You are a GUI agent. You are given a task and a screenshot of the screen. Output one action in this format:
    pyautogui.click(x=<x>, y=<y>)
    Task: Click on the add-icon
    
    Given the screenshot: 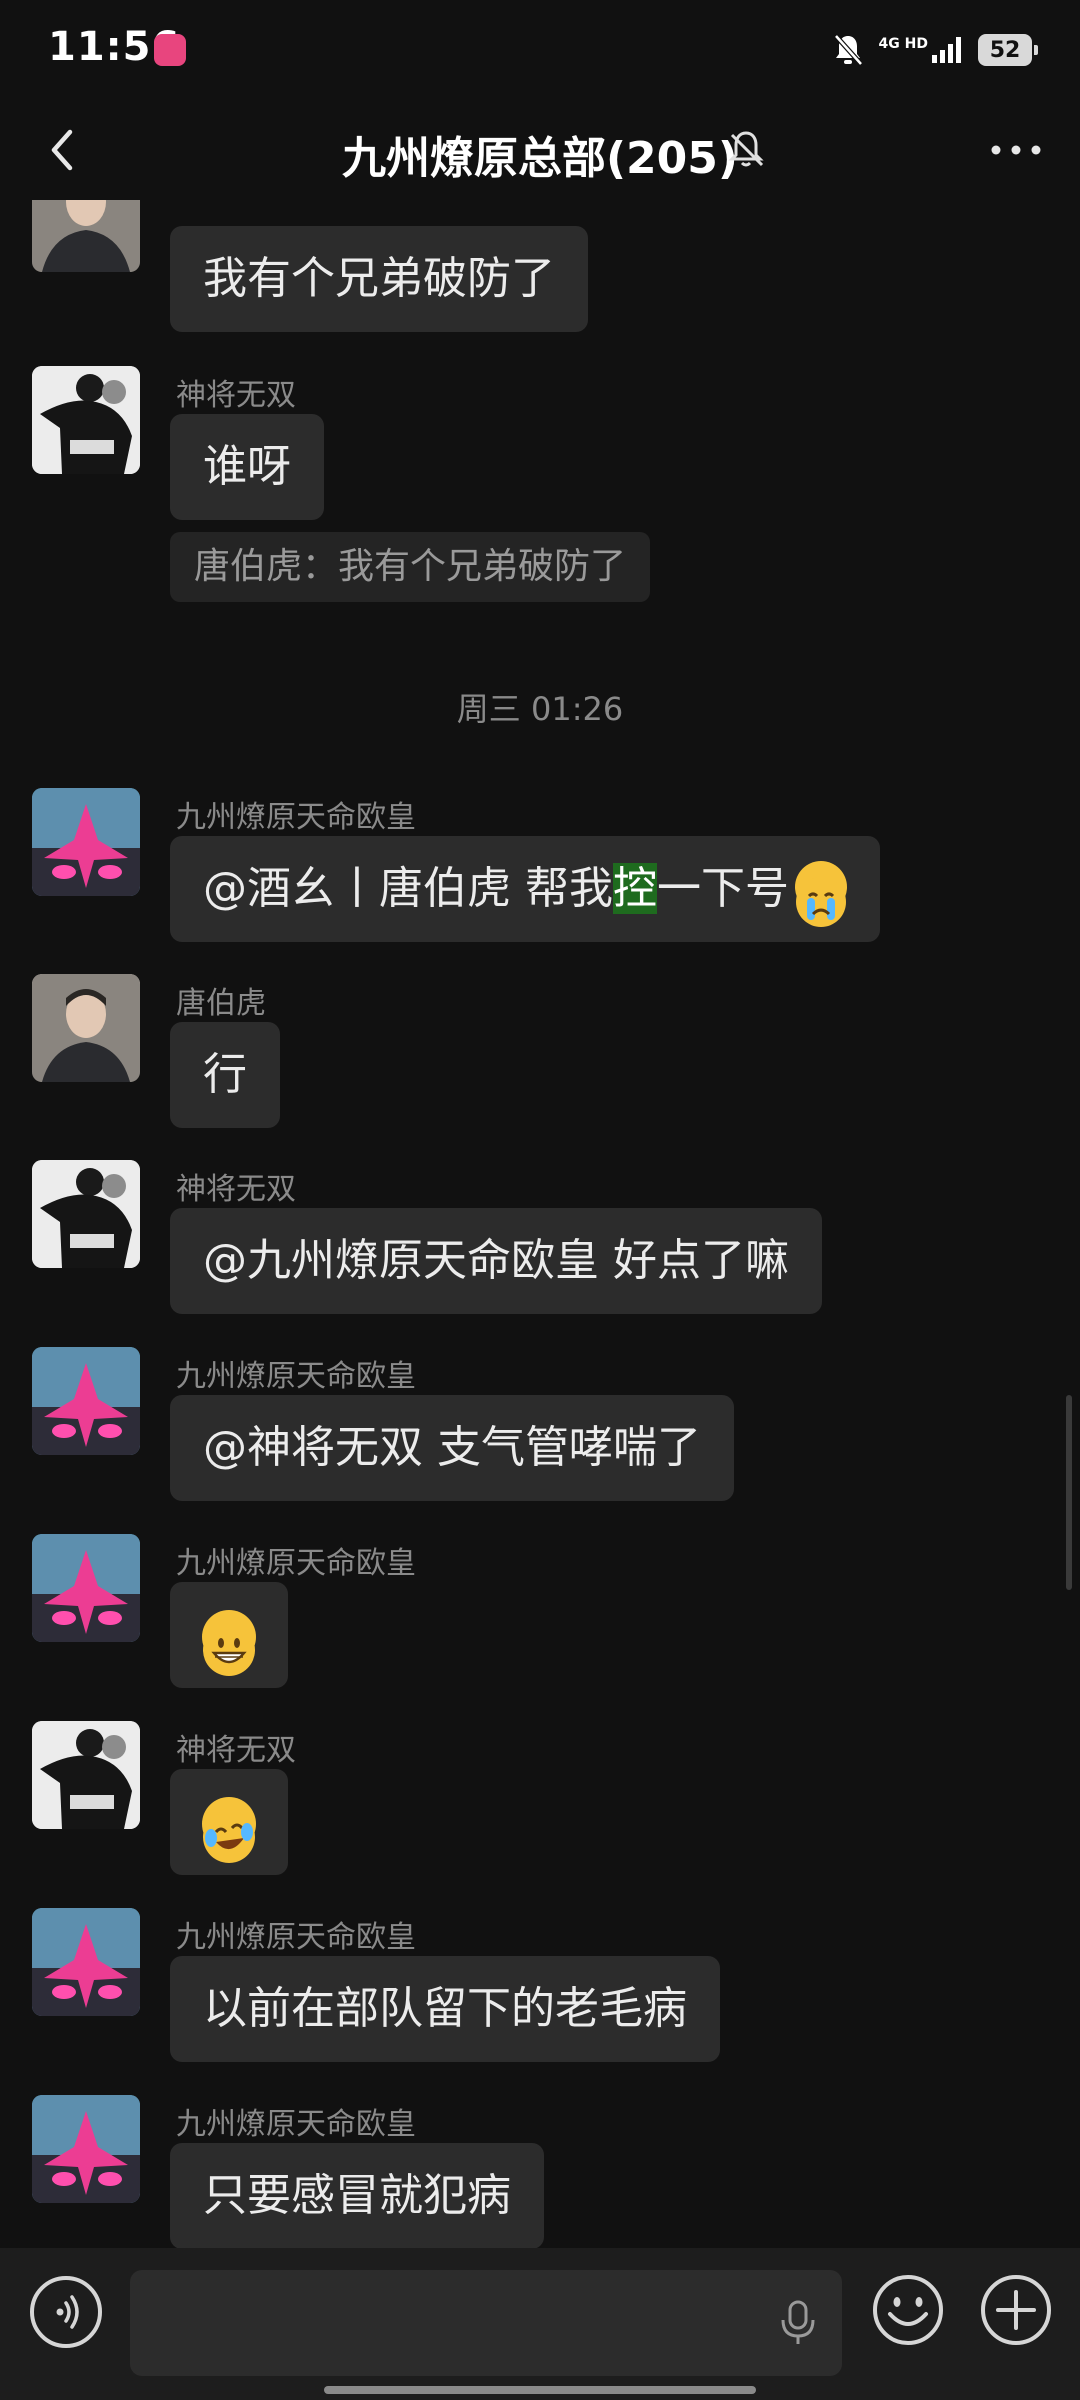 What is the action you would take?
    pyautogui.click(x=1016, y=2310)
    